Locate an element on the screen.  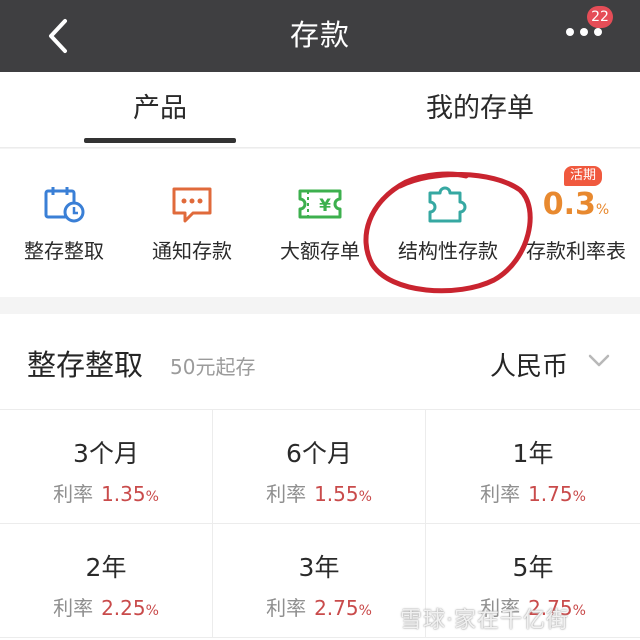
min-amount-text: 50元起存 is located at coordinates (213, 367).